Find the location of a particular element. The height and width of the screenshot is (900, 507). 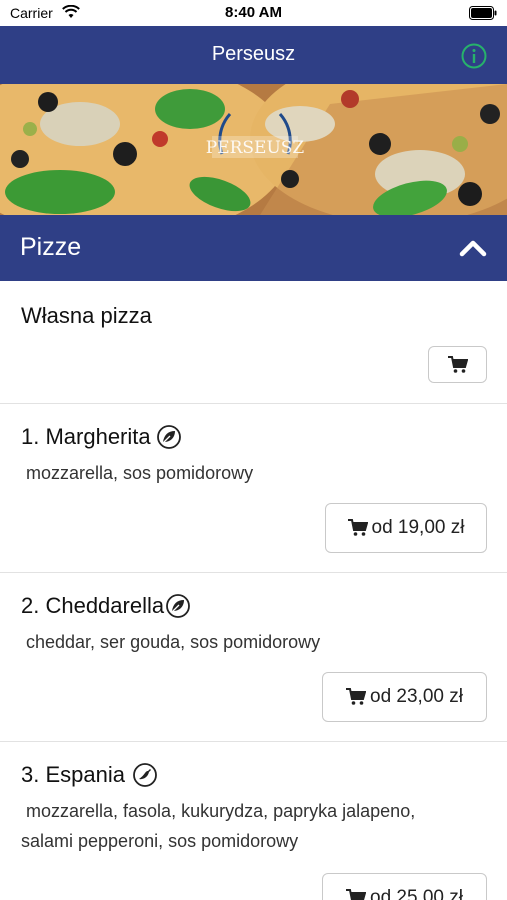

nav-bar: Perseusz is located at coordinates (253, 55).